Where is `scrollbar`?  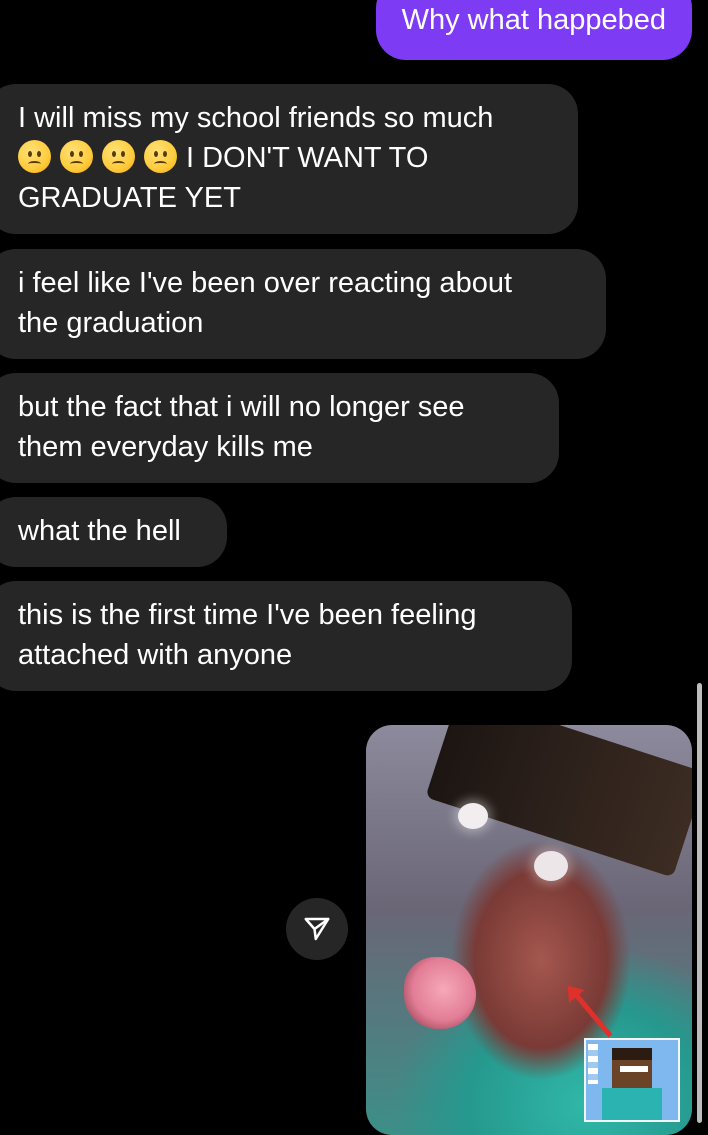 scrollbar is located at coordinates (699, 903).